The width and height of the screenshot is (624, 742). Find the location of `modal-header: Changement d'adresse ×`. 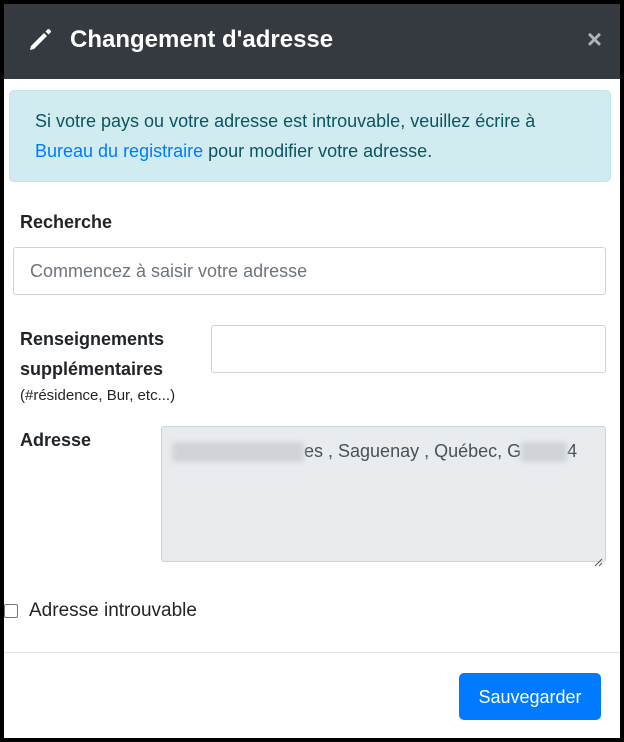

modal-header: Changement d'adresse × is located at coordinates (312, 41).